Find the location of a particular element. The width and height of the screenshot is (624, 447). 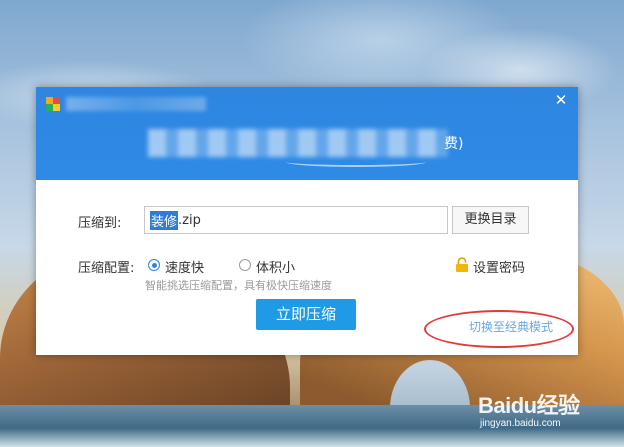

close-button: ✕ is located at coordinates (561, 100).